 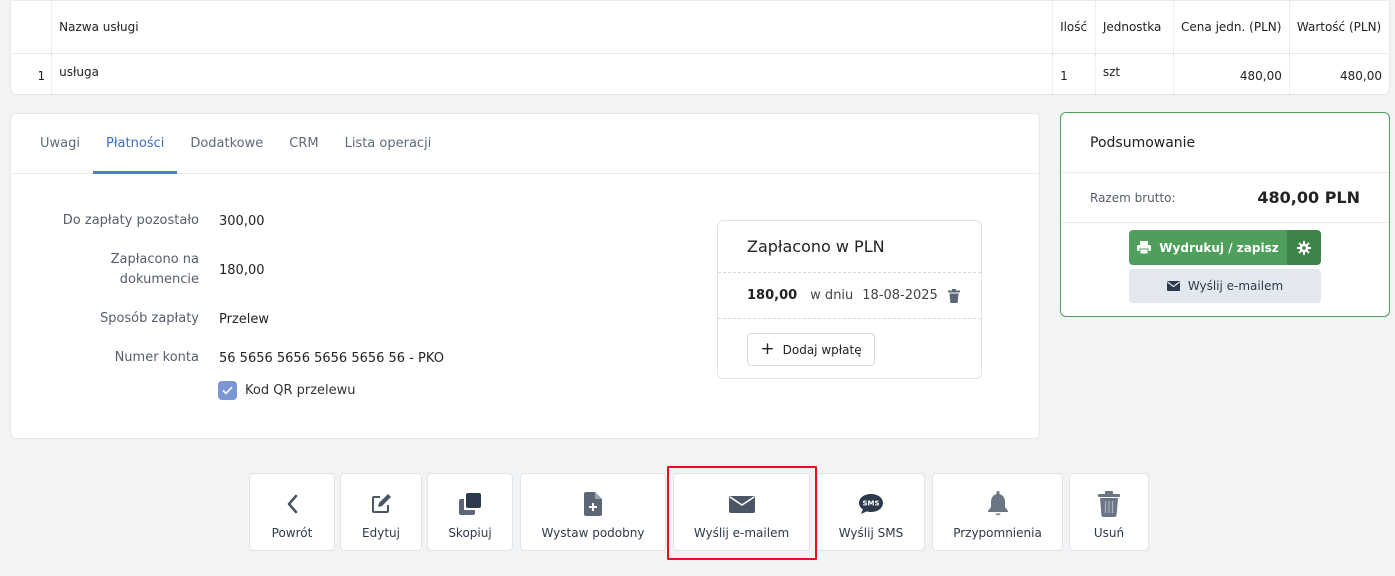 I want to click on paid-label: Zapłacono na dokumencie, so click(x=154, y=269).